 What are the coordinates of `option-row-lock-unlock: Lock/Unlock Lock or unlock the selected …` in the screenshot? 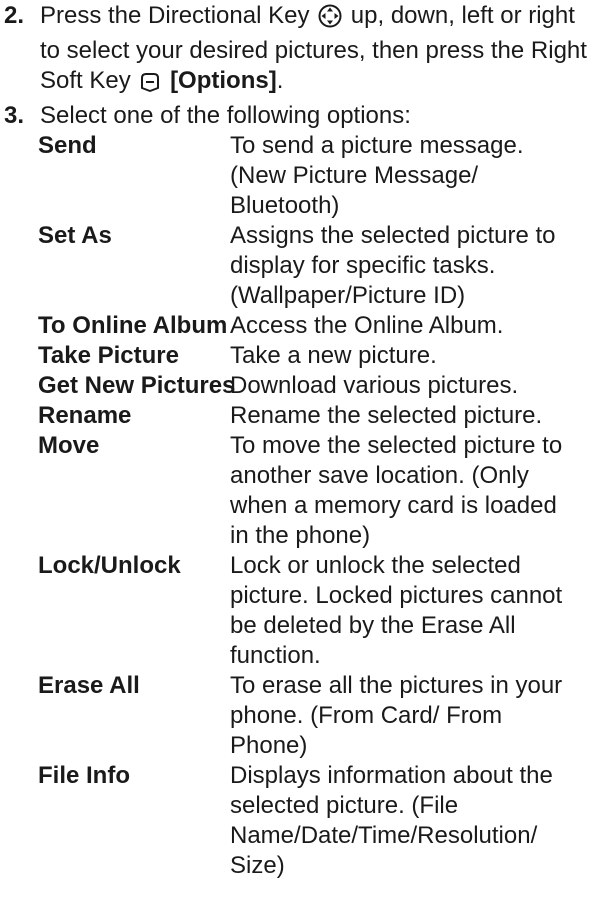 It's located at (296, 611).